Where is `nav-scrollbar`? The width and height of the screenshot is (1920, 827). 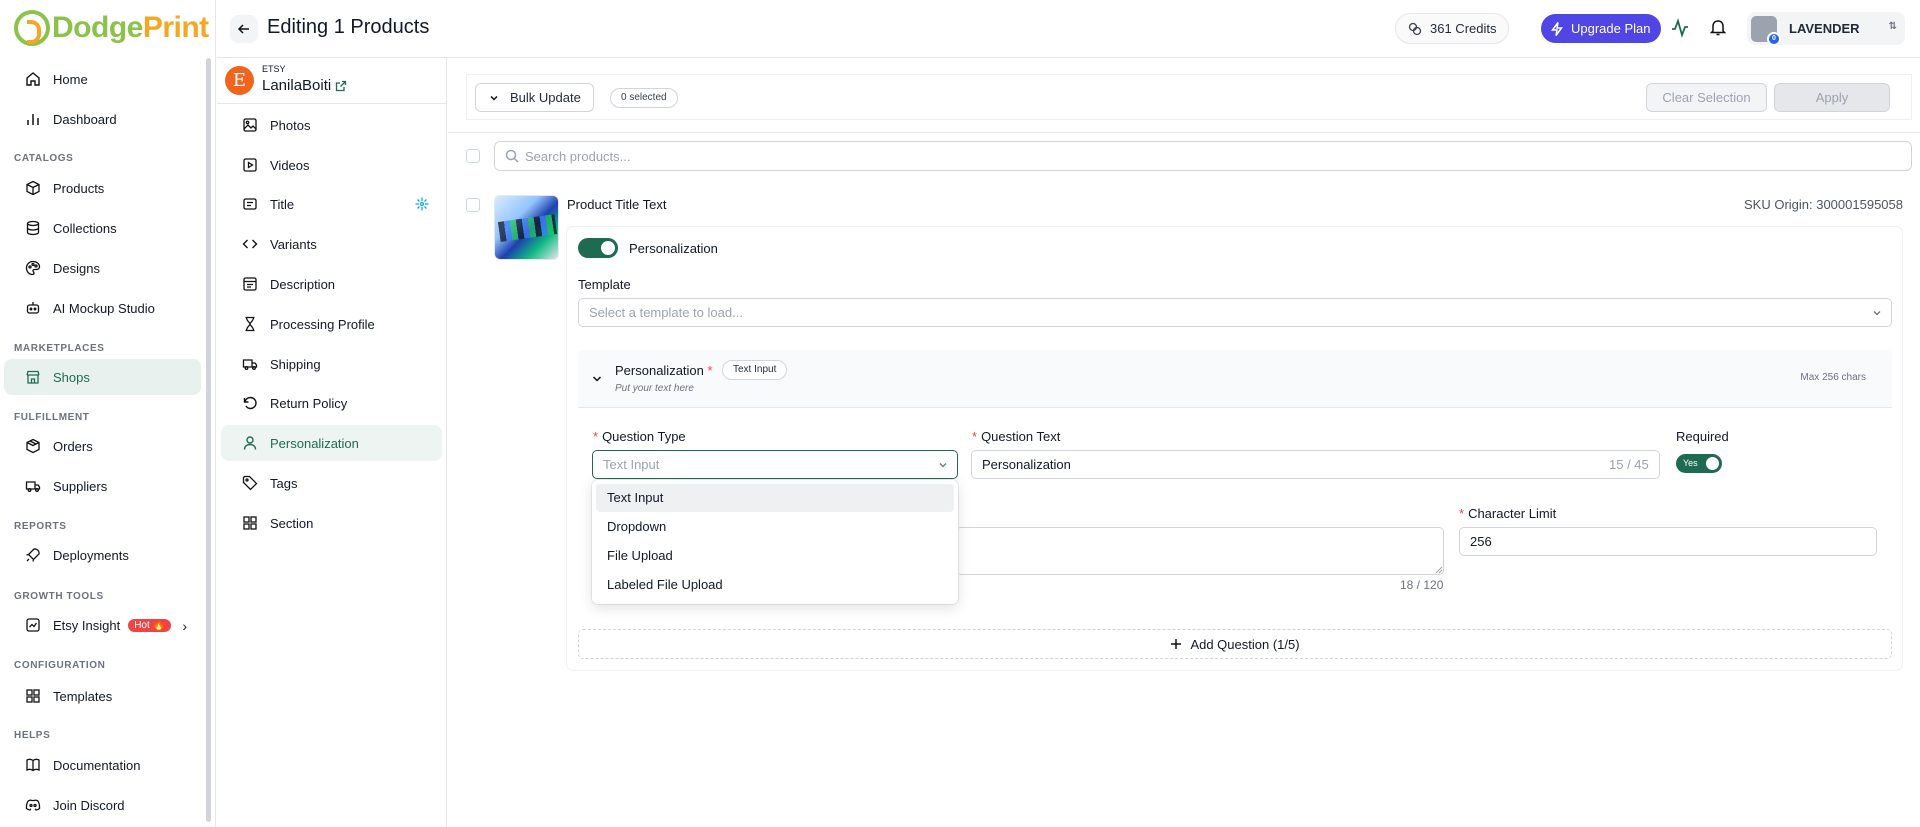 nav-scrollbar is located at coordinates (208, 440).